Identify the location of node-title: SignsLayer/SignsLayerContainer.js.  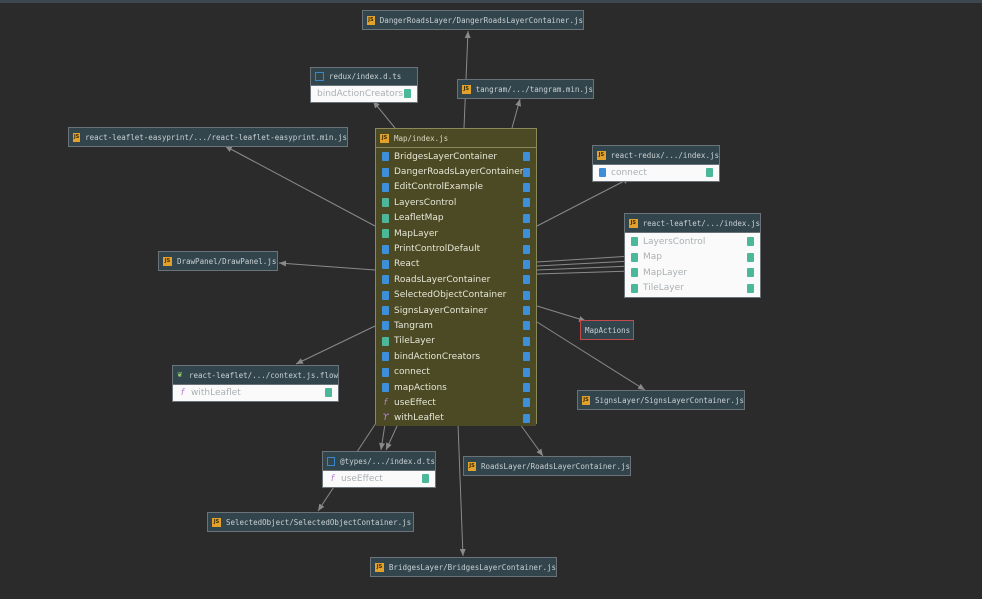
(669, 400).